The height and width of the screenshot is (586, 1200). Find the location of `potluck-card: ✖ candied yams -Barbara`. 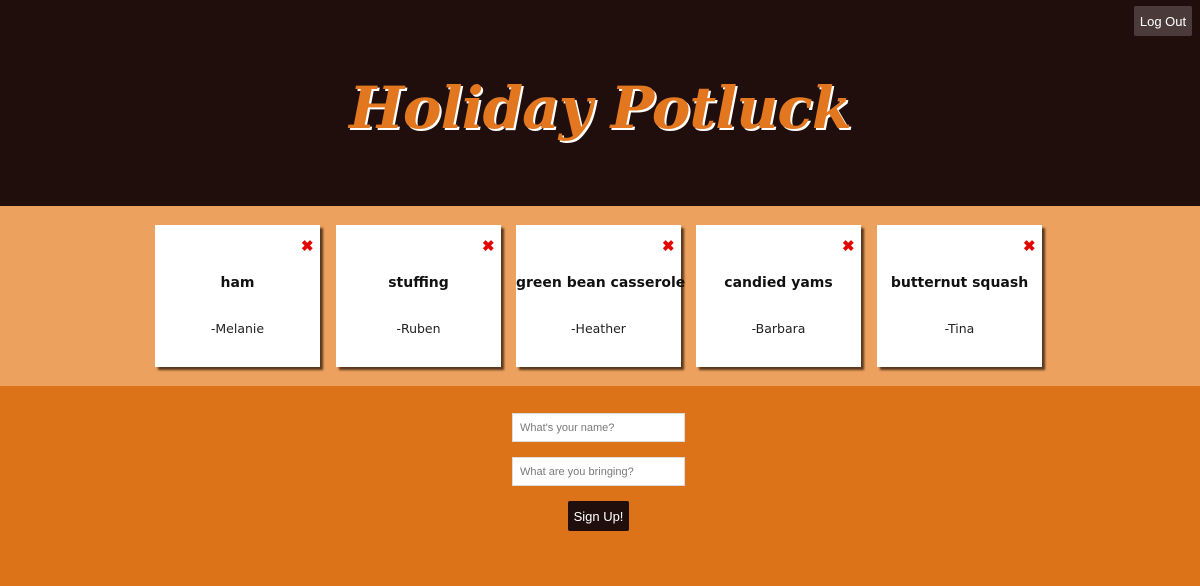

potluck-card: ✖ candied yams -Barbara is located at coordinates (778, 296).